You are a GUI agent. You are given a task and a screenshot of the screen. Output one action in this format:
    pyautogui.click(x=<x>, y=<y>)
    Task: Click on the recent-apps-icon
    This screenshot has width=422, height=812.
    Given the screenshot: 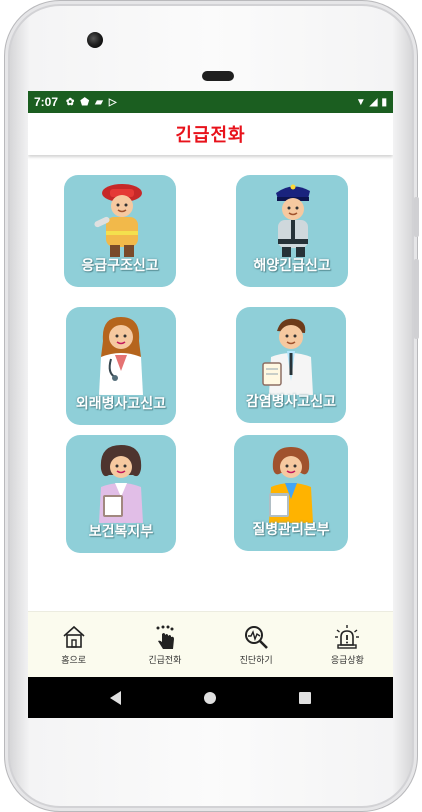 What is the action you would take?
    pyautogui.click(x=305, y=697)
    